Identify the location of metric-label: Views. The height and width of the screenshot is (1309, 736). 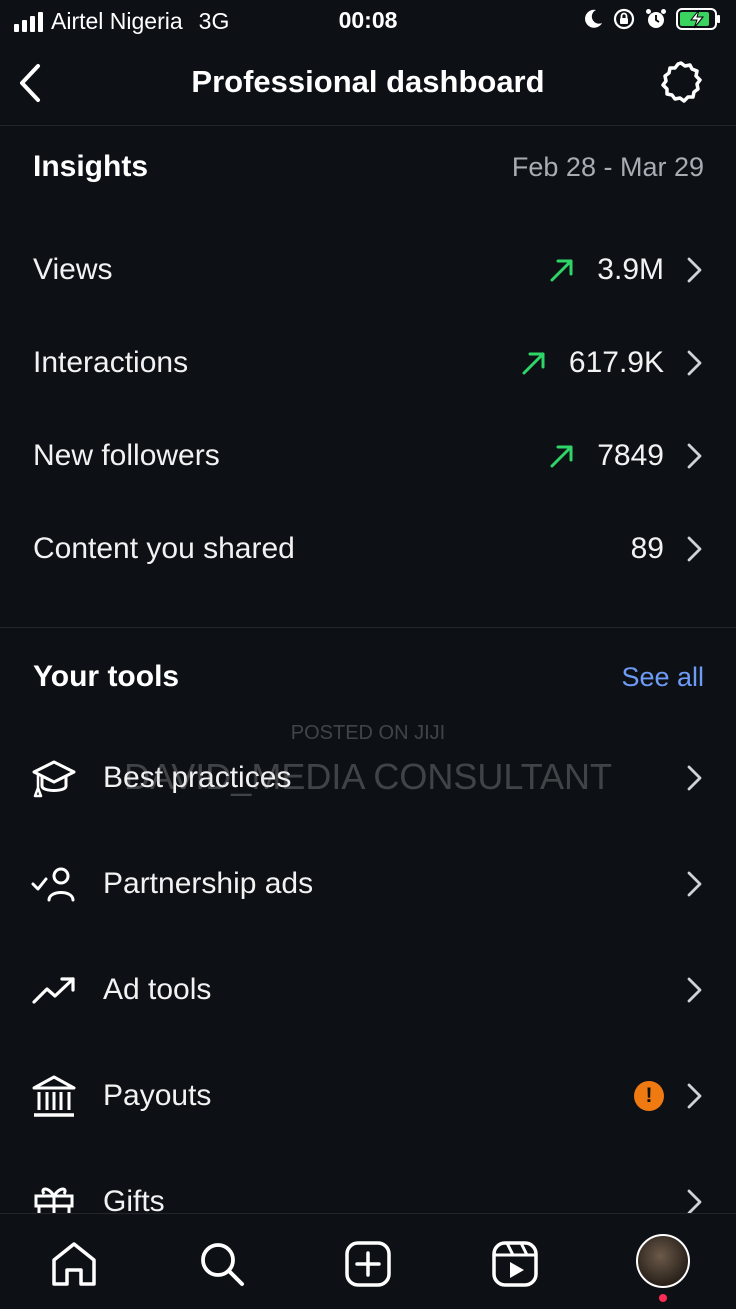
(73, 269).